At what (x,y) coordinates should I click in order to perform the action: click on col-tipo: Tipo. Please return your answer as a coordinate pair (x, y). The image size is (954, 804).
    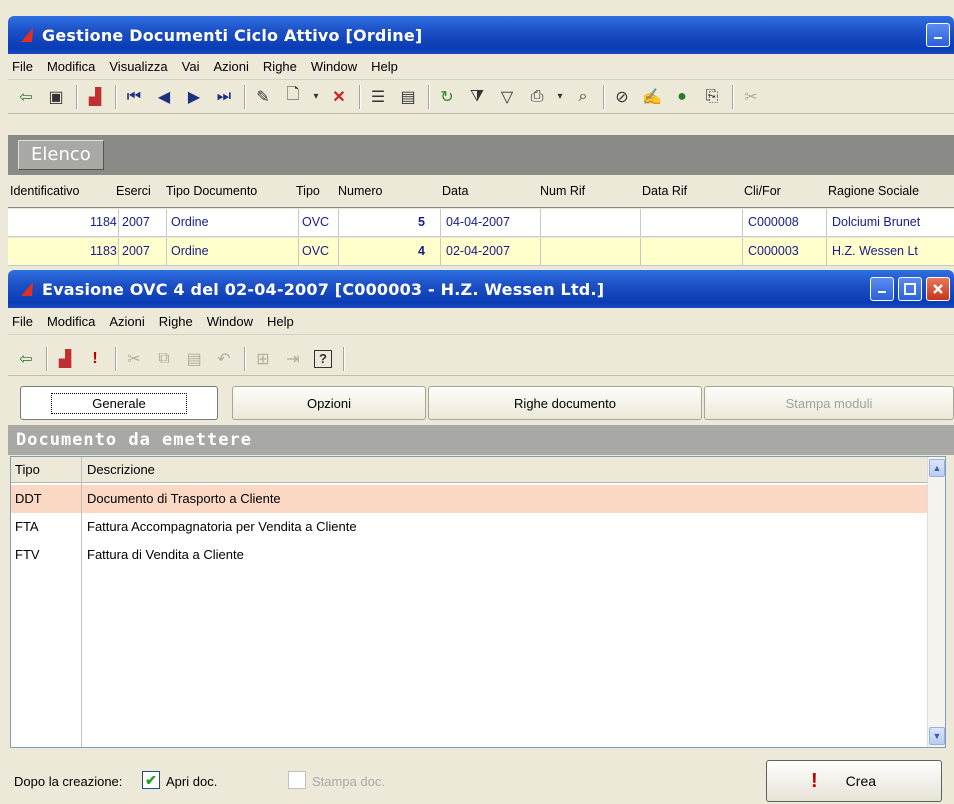
    Looking at the image, I should click on (308, 191).